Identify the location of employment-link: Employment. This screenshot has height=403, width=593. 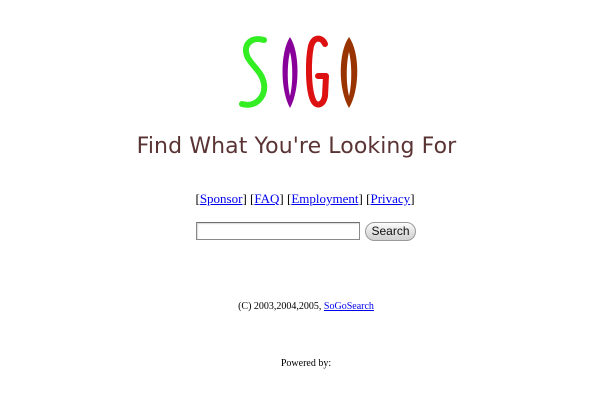
(324, 198).